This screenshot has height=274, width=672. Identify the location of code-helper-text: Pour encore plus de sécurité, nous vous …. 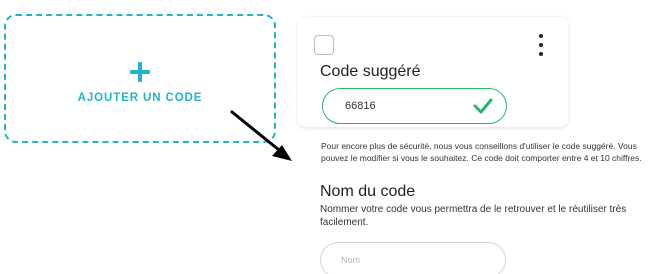
(481, 152).